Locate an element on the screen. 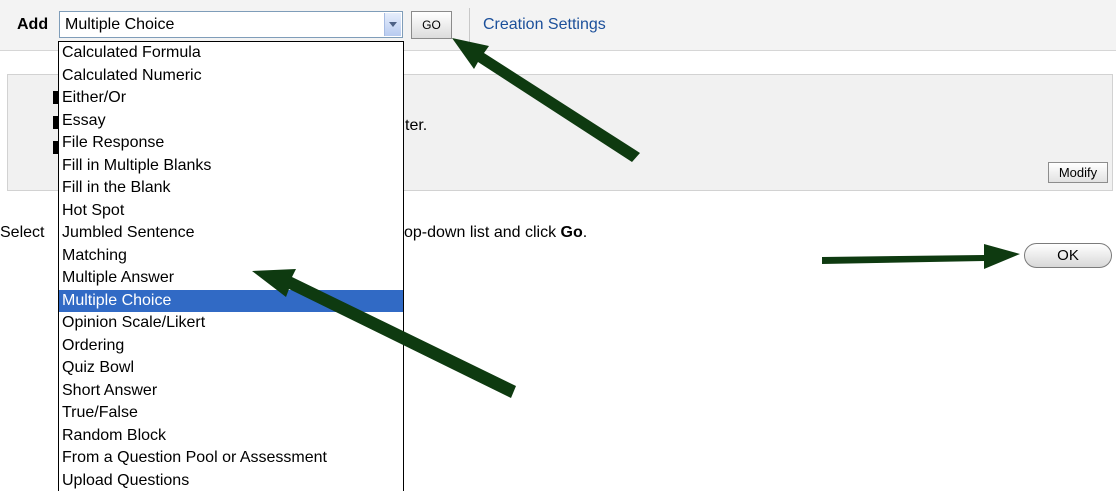  dropdown-option: From a Question Pool or Assessment is located at coordinates (231, 458).